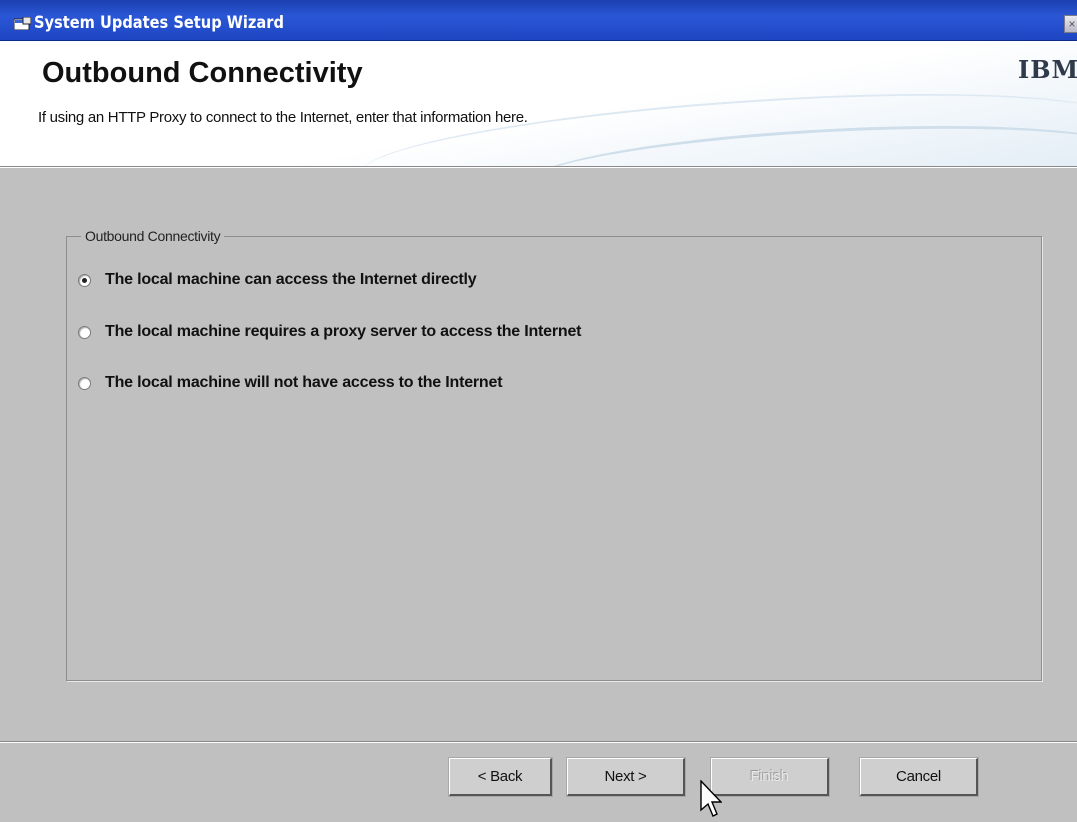  Describe the element at coordinates (626, 777) in the screenshot. I see `next-button: Next >` at that location.